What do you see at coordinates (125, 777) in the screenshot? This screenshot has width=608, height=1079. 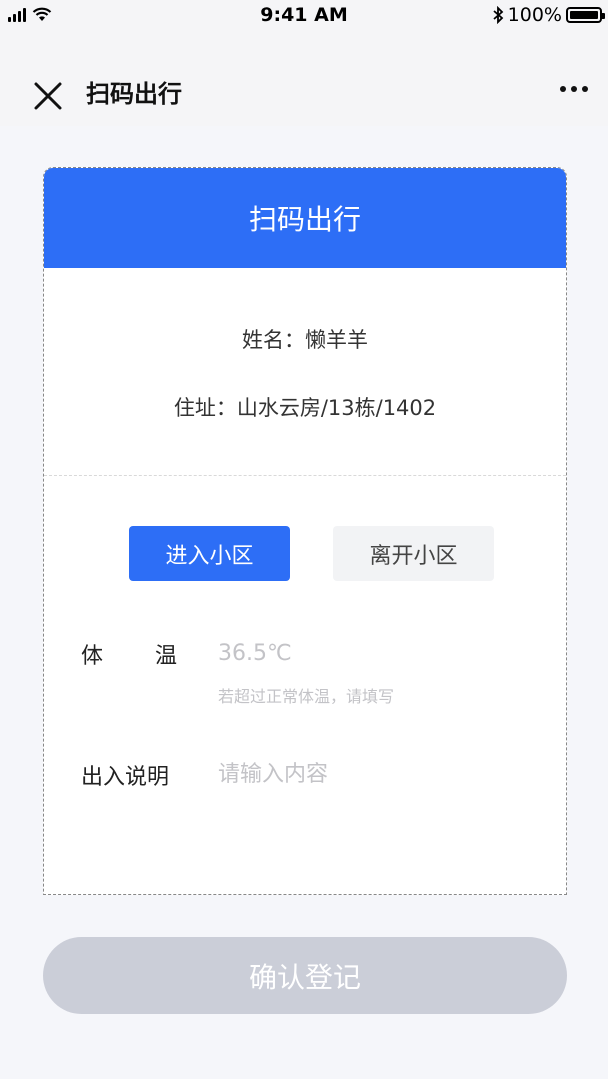 I see `remark-label: 出入说明` at bounding box center [125, 777].